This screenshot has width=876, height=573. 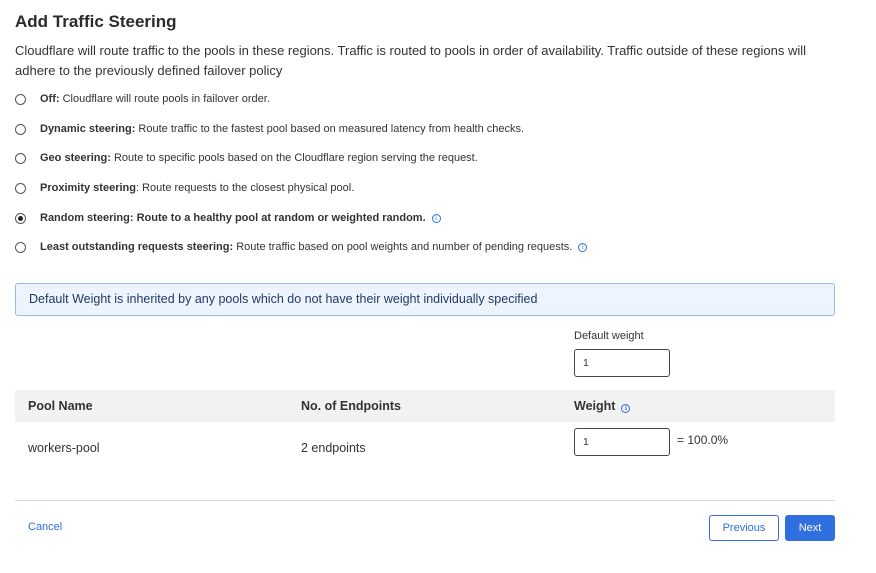 What do you see at coordinates (50, 99) in the screenshot?
I see `steering-option-label: Off:` at bounding box center [50, 99].